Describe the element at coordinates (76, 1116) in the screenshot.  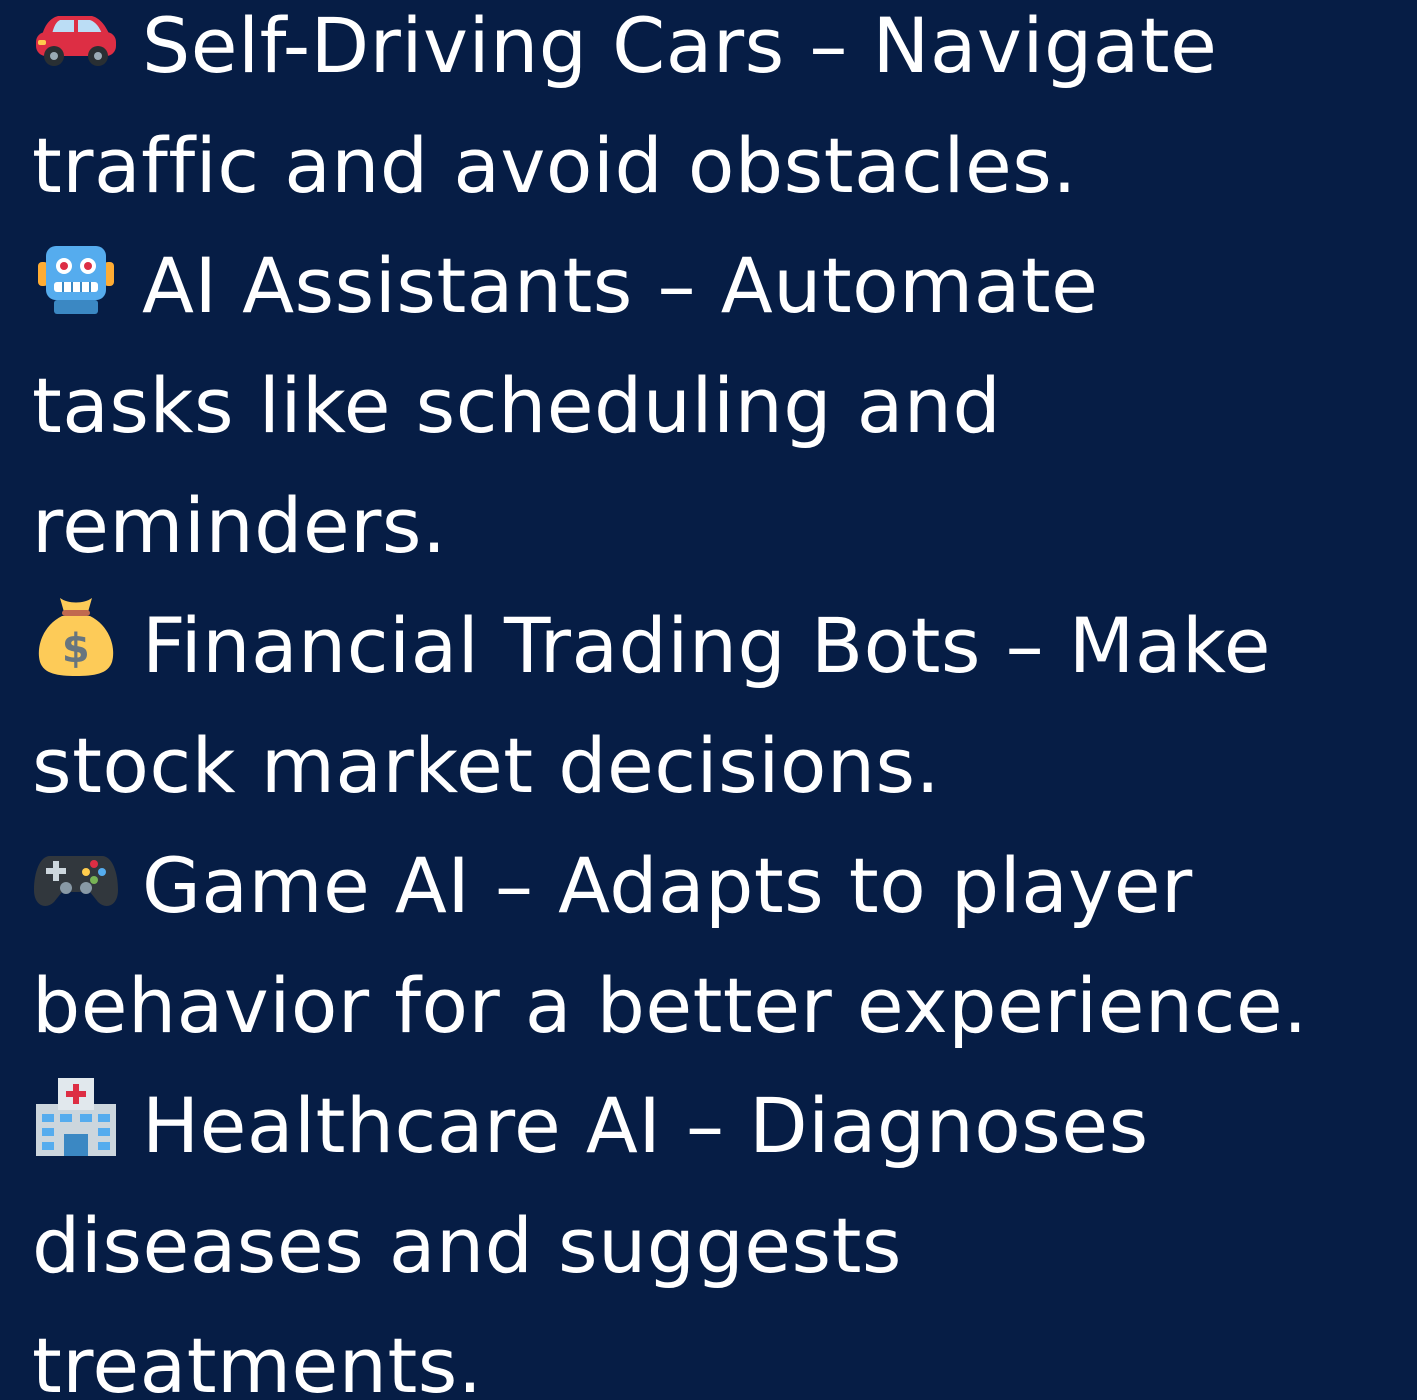
I see `hospital-icon` at that location.